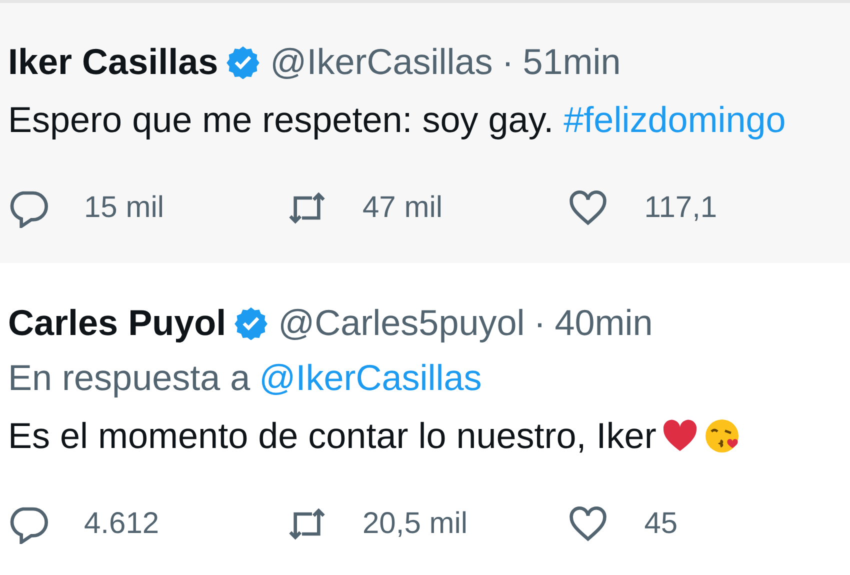 The image size is (850, 575). I want to click on heart-emoji-icon, so click(680, 436).